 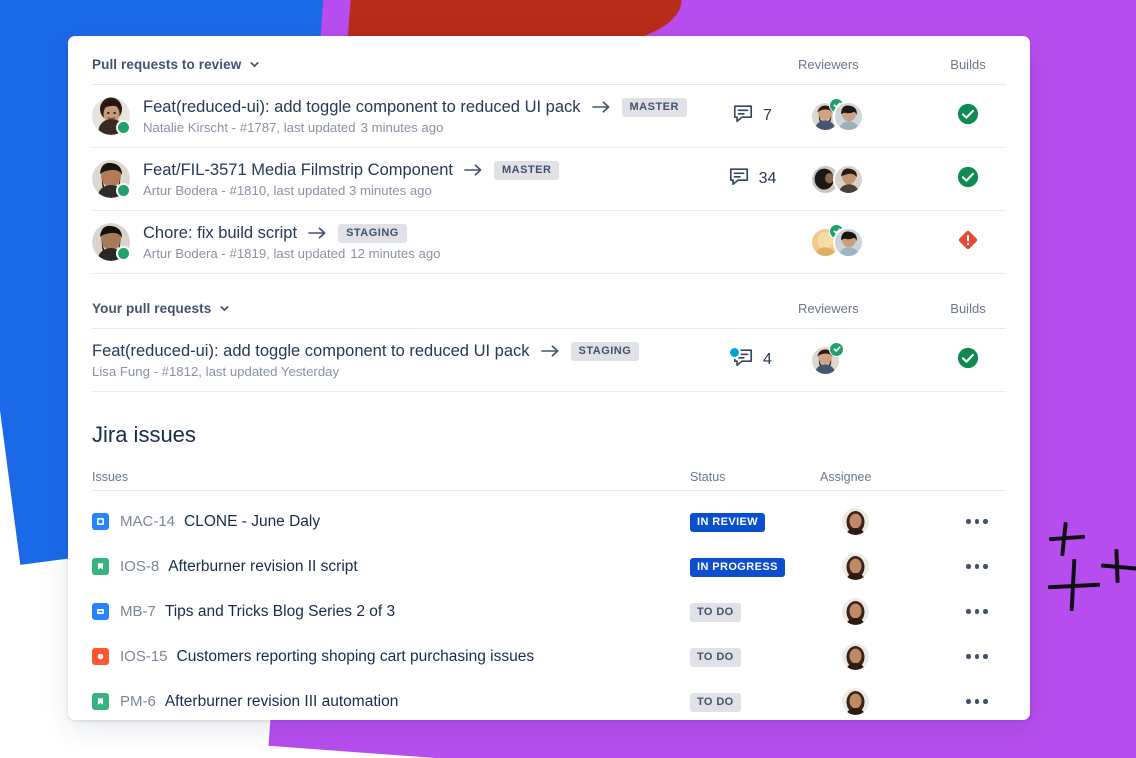 I want to click on pull-request-updated: 3 minutes ago, so click(x=402, y=127).